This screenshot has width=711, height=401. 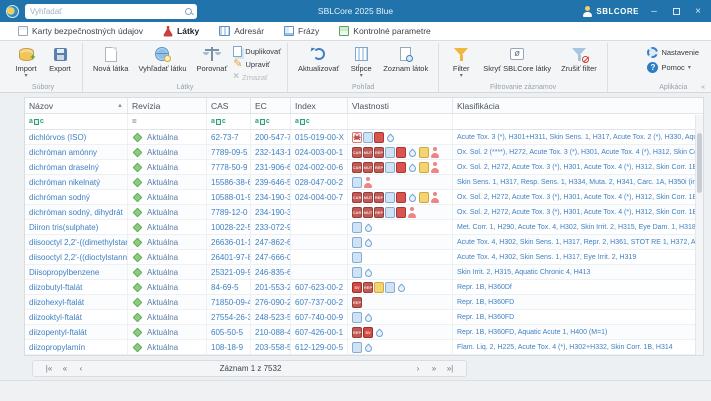 I want to click on cell-cas: 84-69-5, so click(x=229, y=287).